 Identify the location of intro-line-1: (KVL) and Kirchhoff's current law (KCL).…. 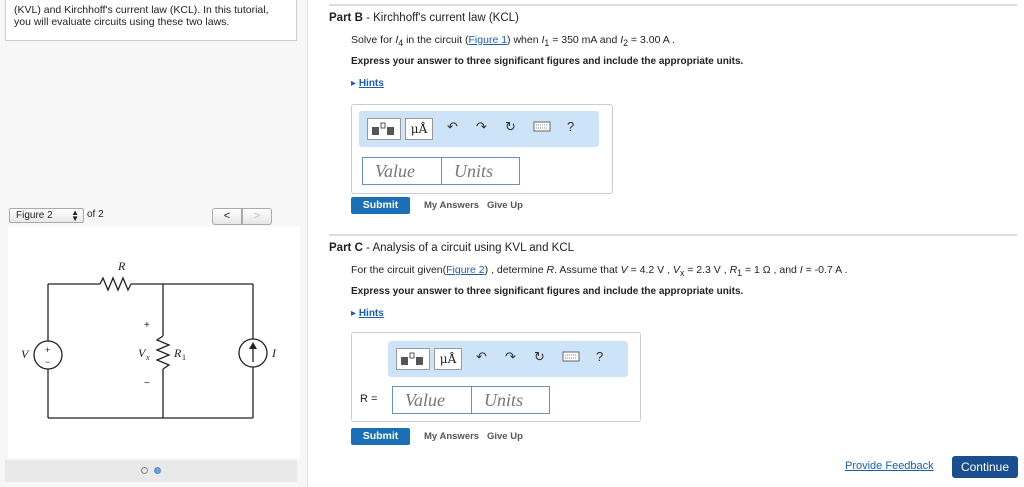
(141, 10).